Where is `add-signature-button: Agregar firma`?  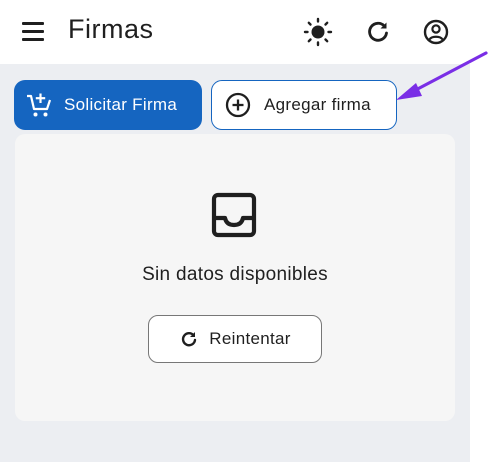
add-signature-button: Agregar firma is located at coordinates (304, 105).